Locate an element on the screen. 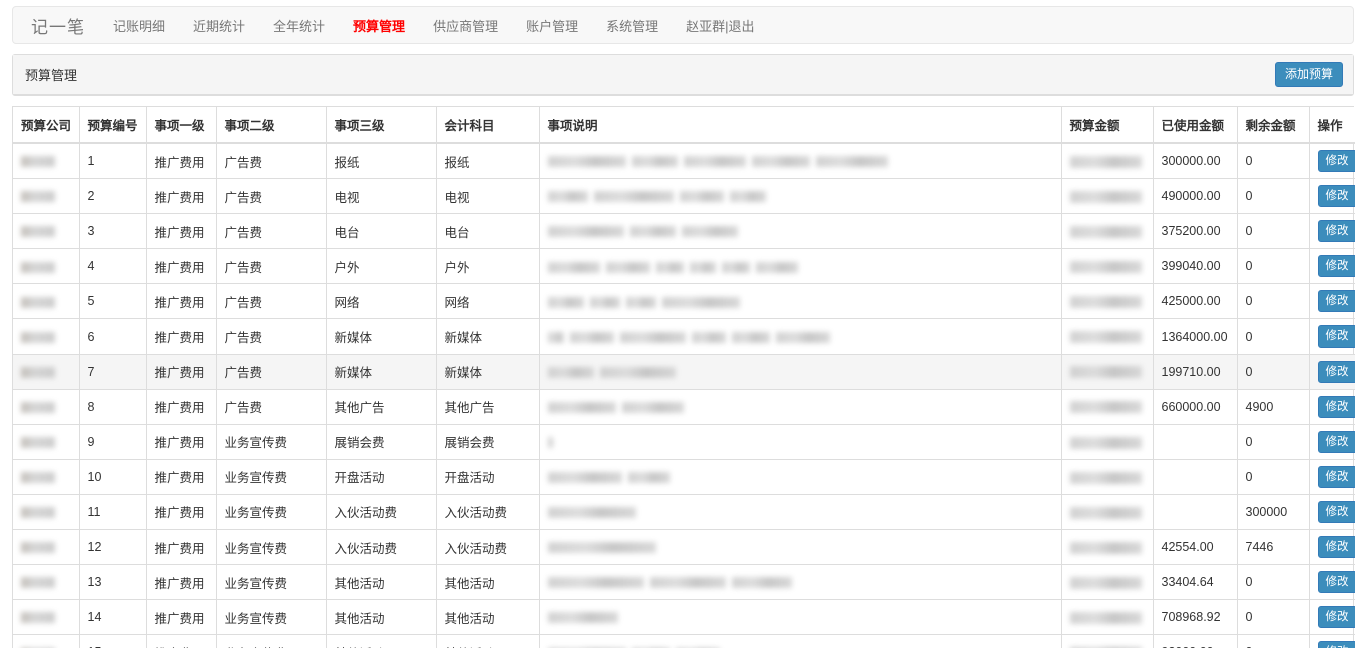 Image resolution: width=1366 pixels, height=648 pixels. cell-used-amount: 93000.00 is located at coordinates (1195, 641).